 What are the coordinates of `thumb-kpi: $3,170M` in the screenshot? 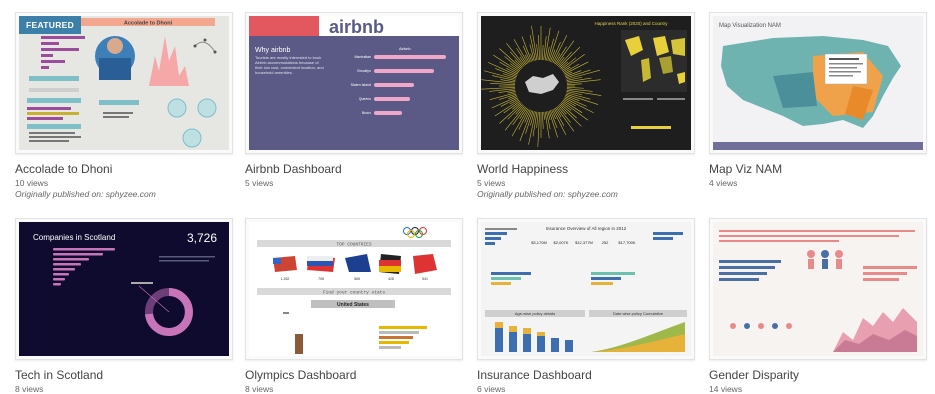 It's located at (539, 242).